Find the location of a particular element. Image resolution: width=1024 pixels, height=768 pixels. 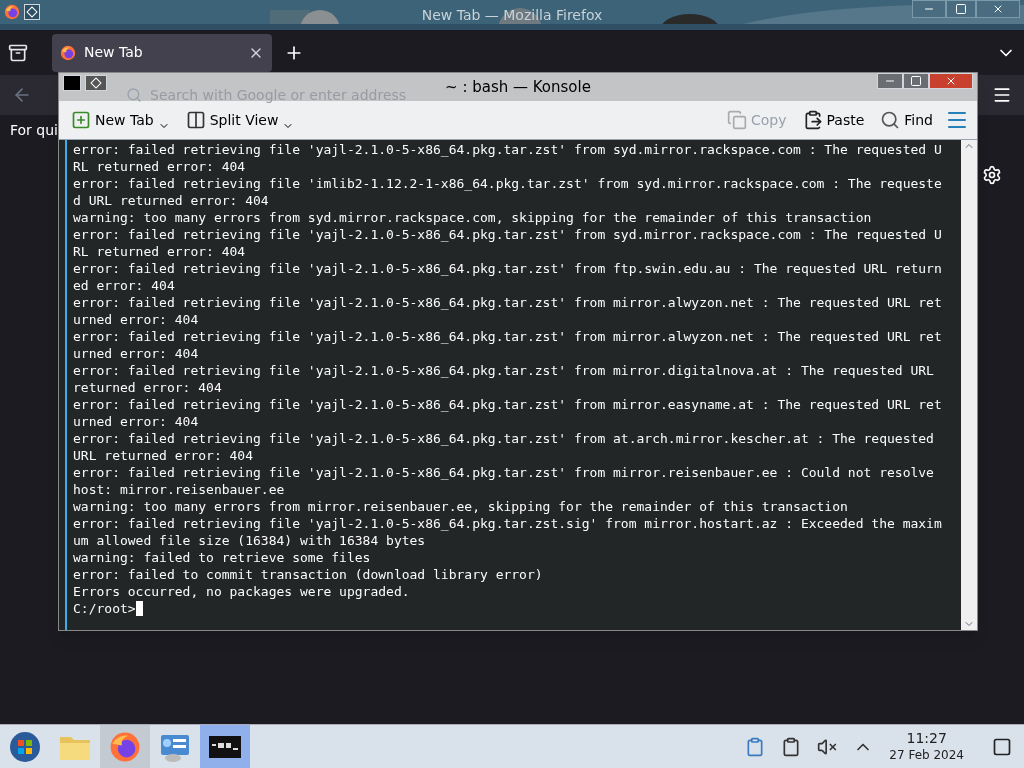

terminal-line: error: failed retrieving file 'yajl-2.1.0-5-x86_64.pkg.tar.zst' from at.arch.mirror.kescher.at : The requested is located at coordinates (504, 438).